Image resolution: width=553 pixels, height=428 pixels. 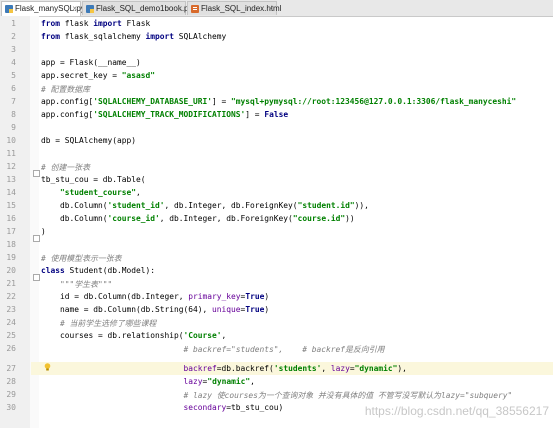 What do you see at coordinates (214, 296) in the screenshot?
I see `keyword-argument: primary_key` at bounding box center [214, 296].